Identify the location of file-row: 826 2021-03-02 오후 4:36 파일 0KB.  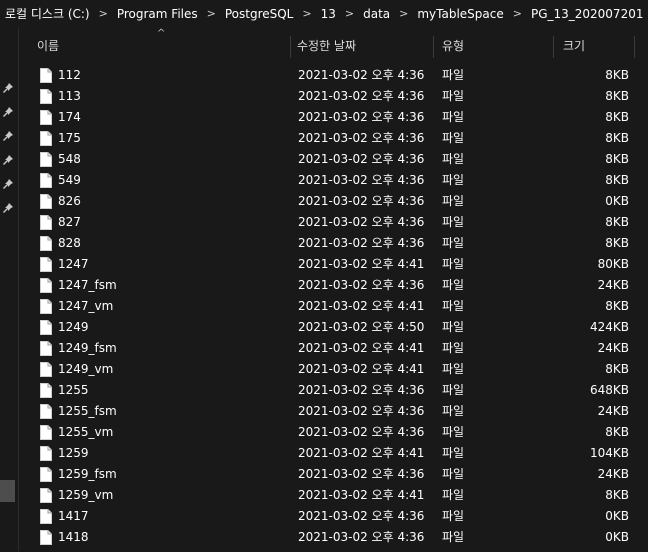
(333, 201).